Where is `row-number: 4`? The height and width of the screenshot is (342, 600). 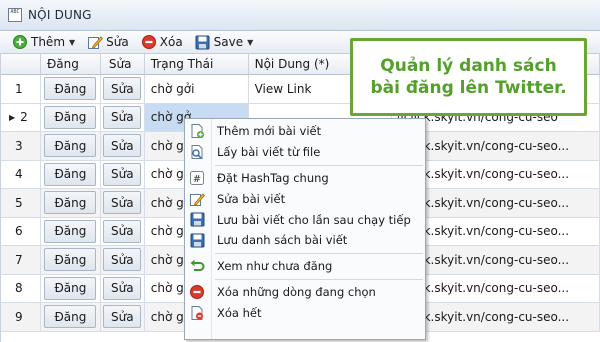
row-number: 4 is located at coordinates (19, 174).